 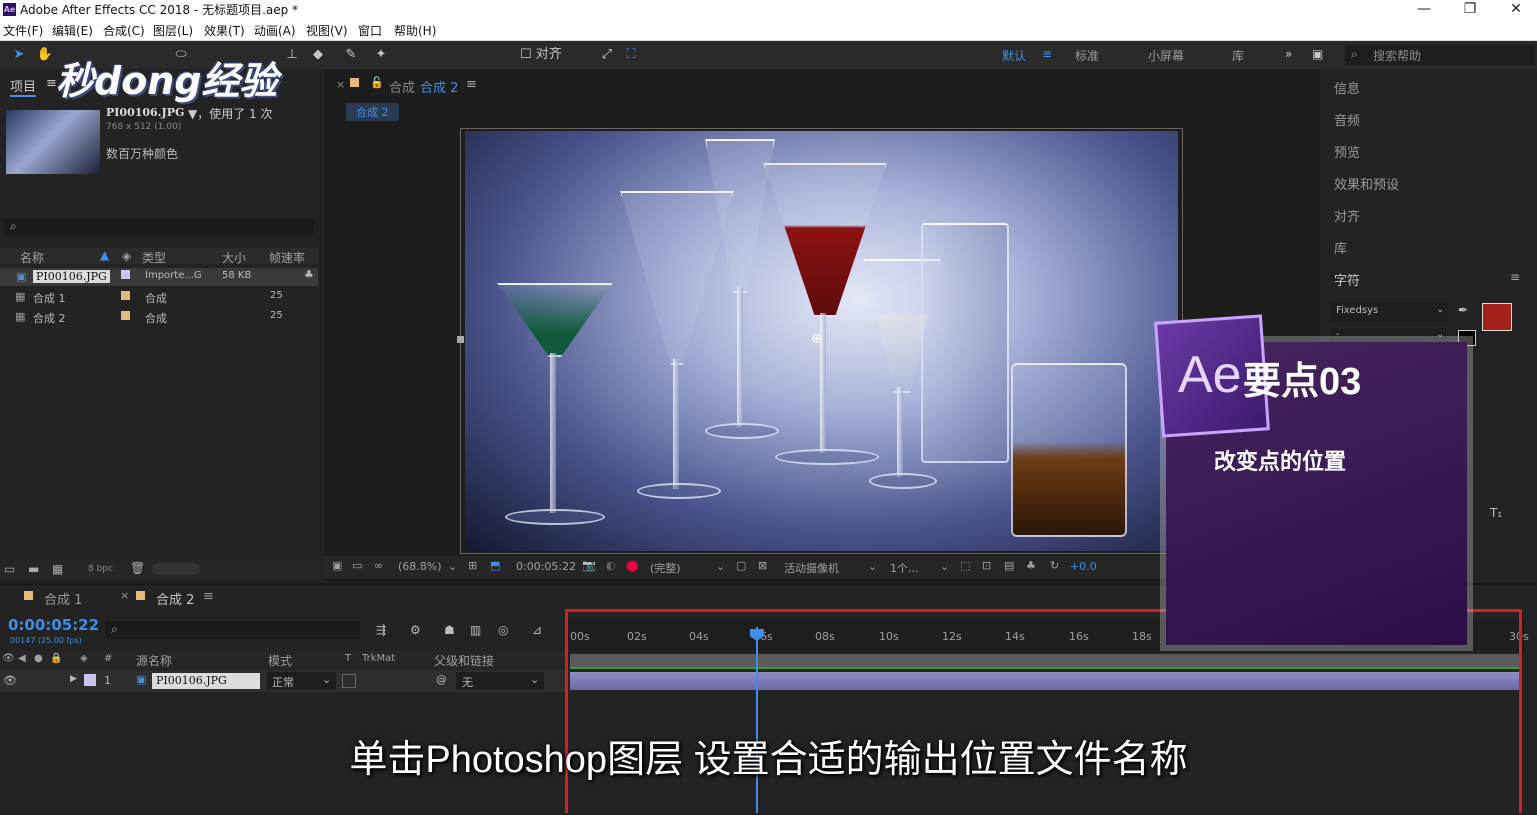 What do you see at coordinates (965, 565) in the screenshot?
I see `toggle-pixel-aspect-icon: ⬚` at bounding box center [965, 565].